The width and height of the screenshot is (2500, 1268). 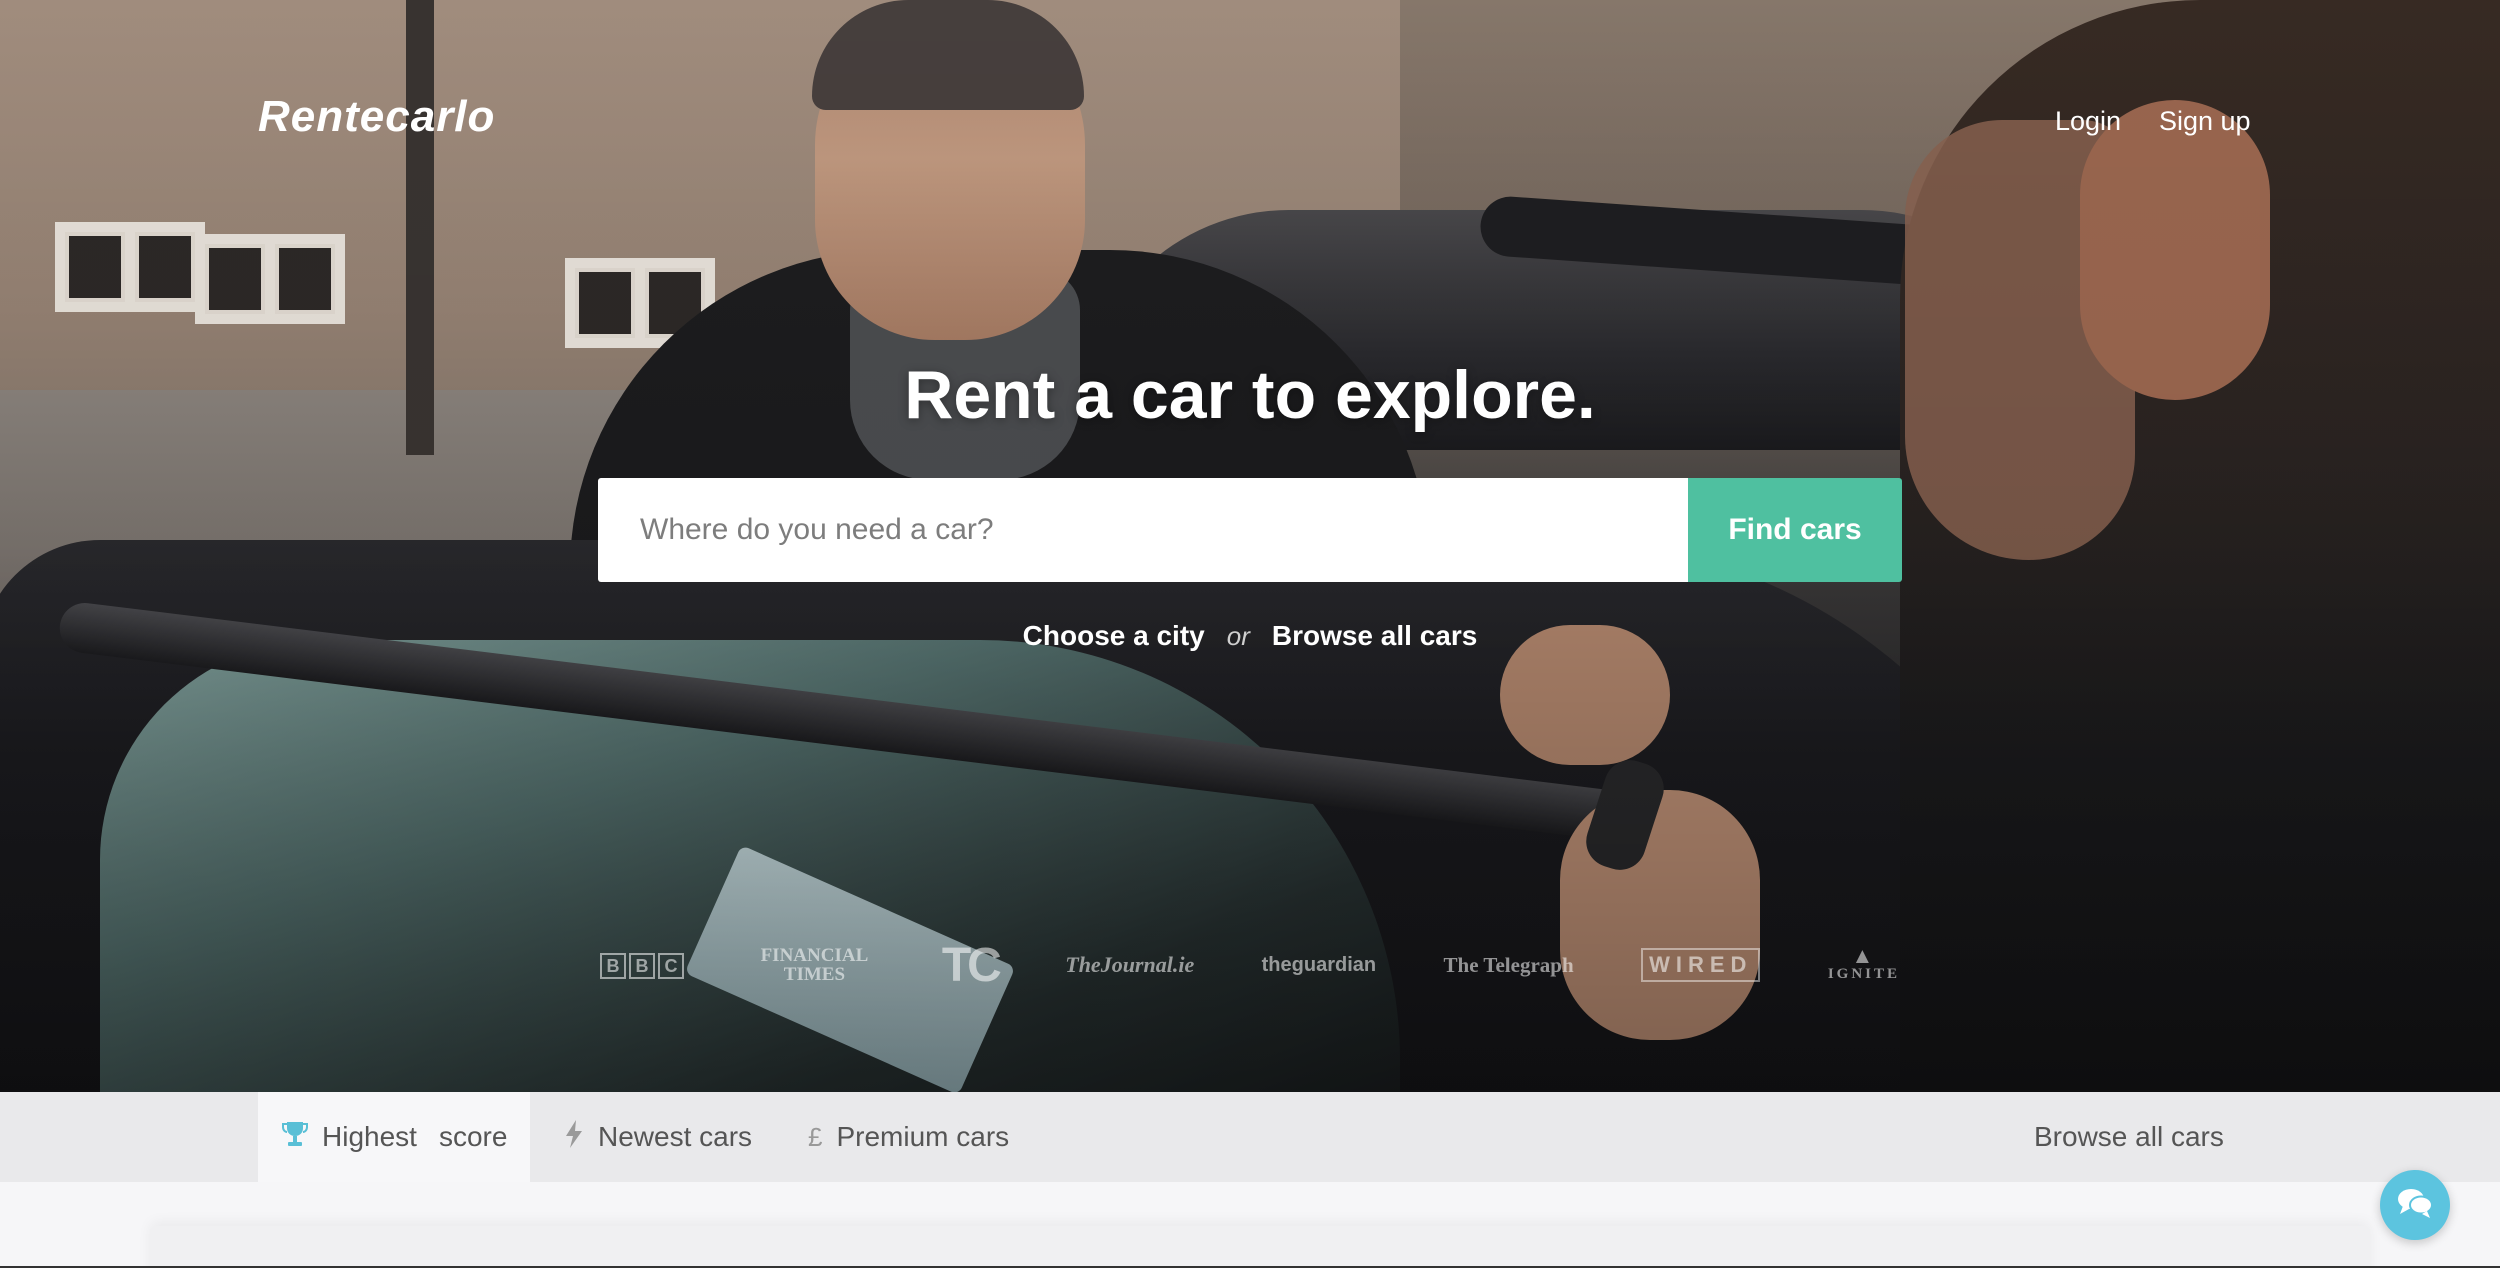 I want to click on location-search-input, so click(x=1143, y=530).